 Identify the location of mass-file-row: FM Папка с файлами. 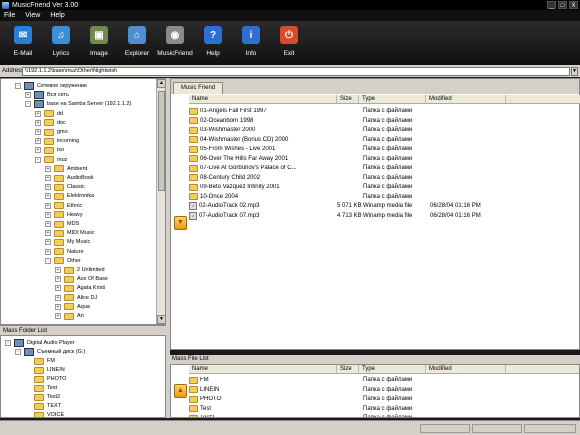
(307, 380).